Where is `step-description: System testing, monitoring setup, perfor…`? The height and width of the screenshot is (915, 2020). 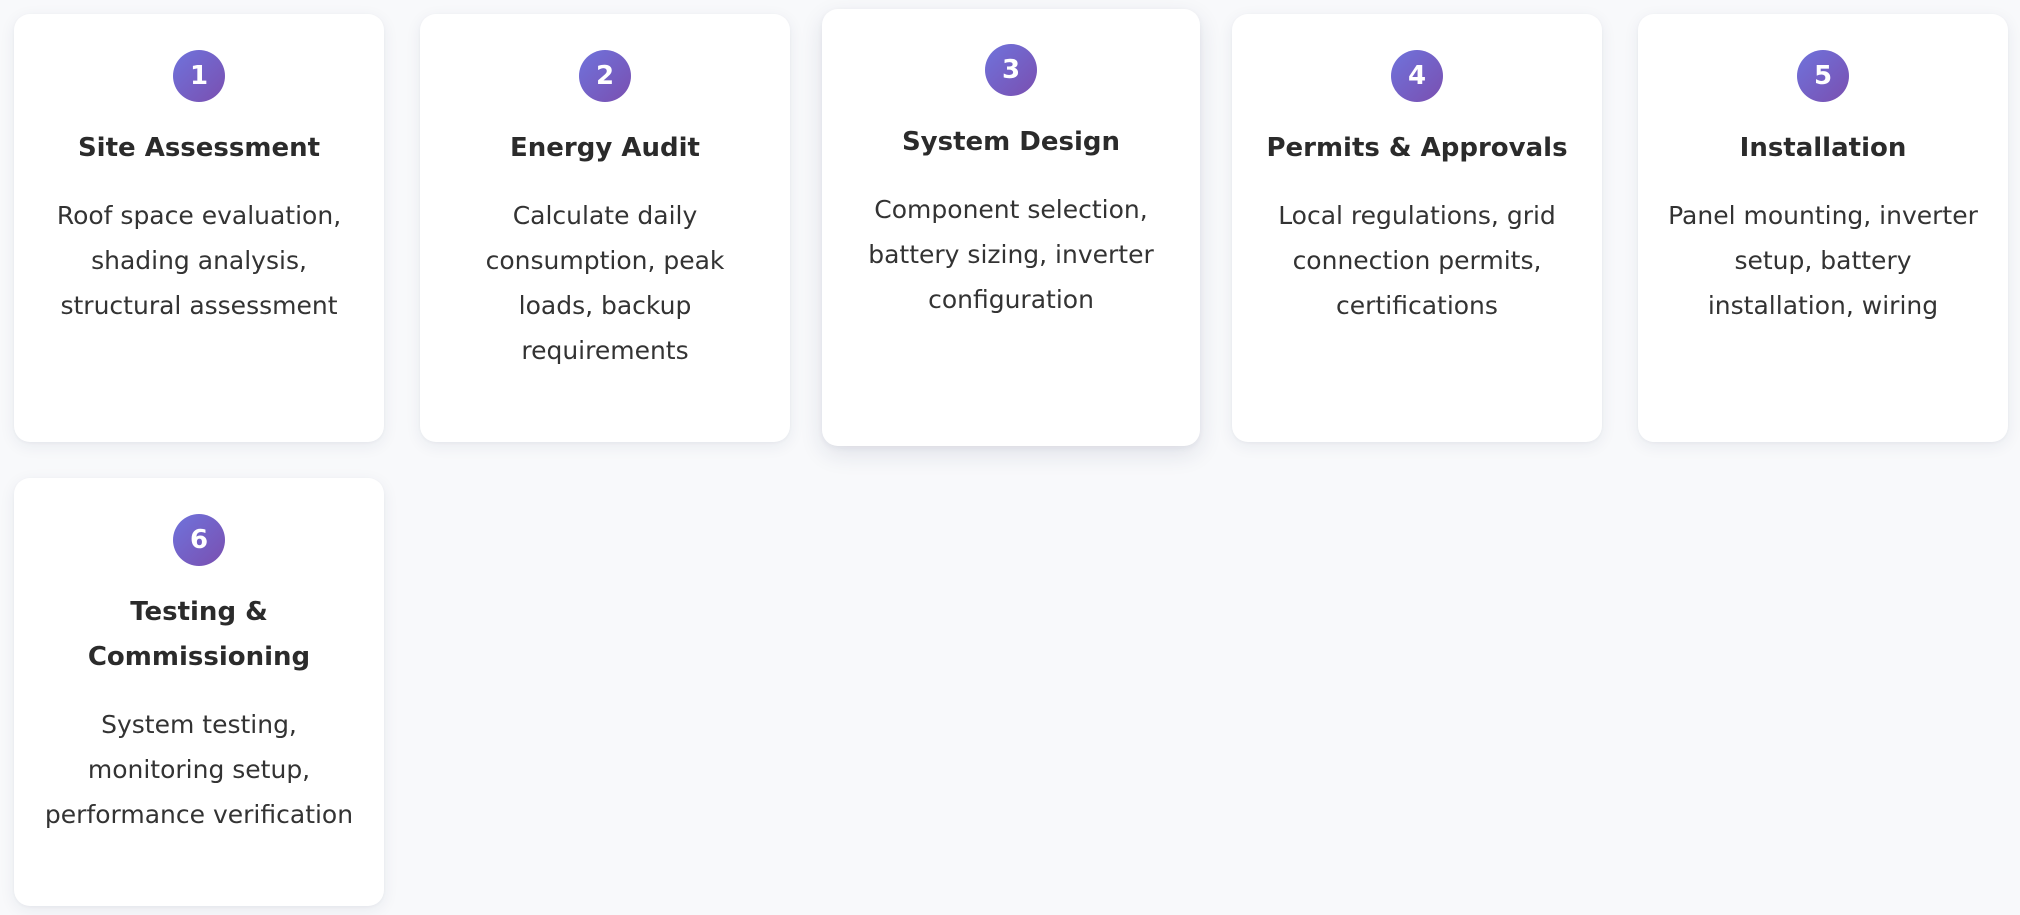 step-description: System testing, monitoring setup, perfor… is located at coordinates (199, 769).